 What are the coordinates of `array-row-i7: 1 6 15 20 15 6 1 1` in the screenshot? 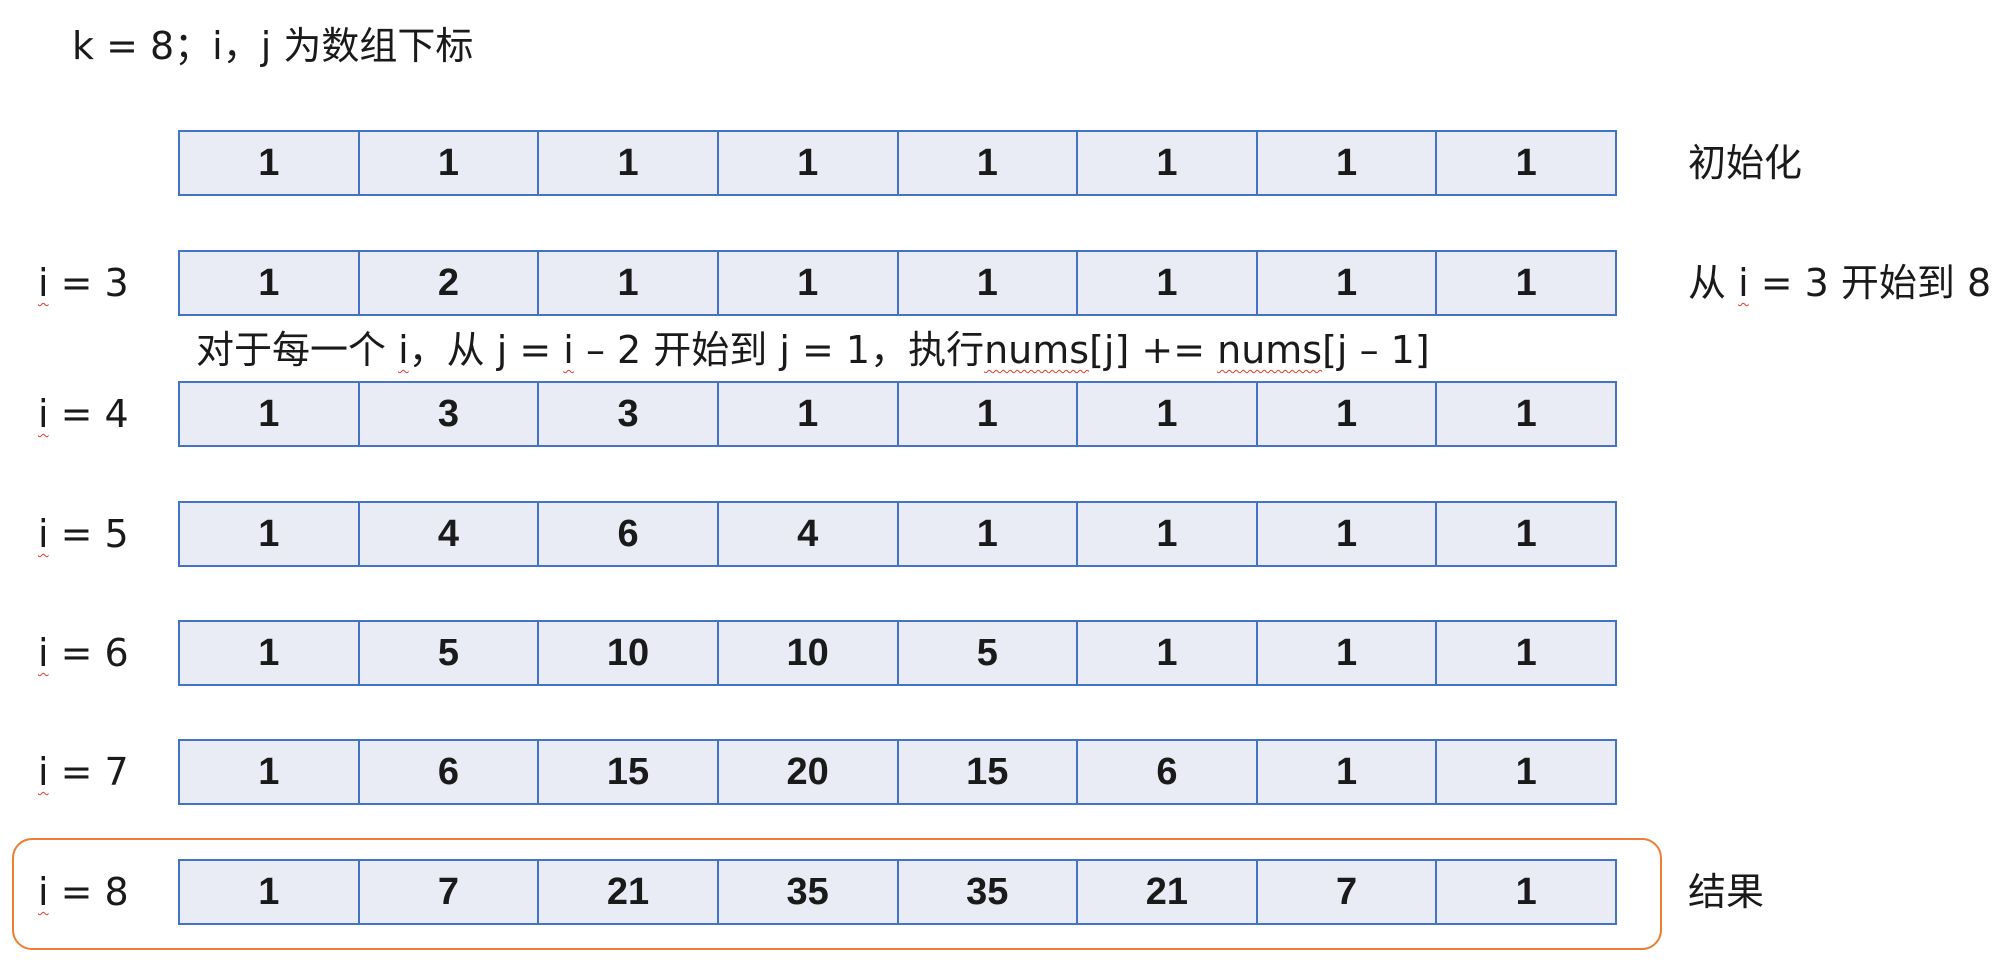 It's located at (897, 772).